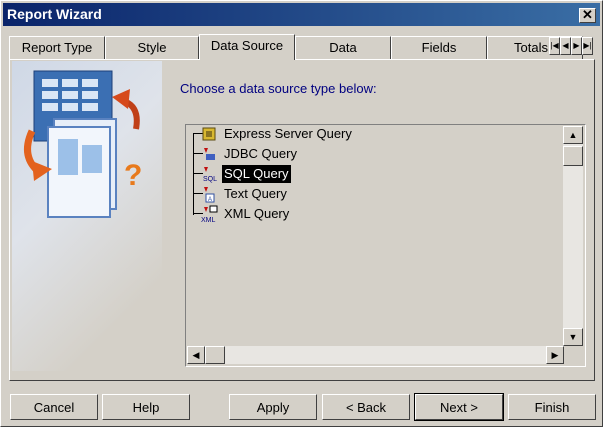  What do you see at coordinates (208, 220) in the screenshot?
I see `svg-text: XML` at bounding box center [208, 220].